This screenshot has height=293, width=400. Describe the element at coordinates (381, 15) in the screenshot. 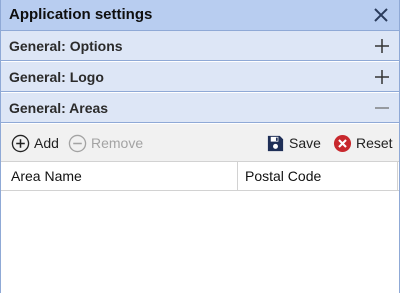

I see `close-icon` at that location.